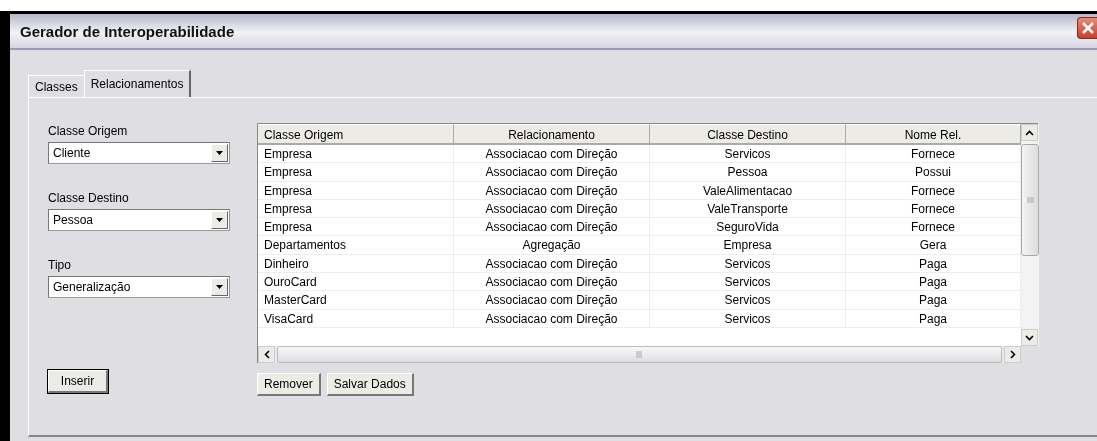 Image resolution: width=1097 pixels, height=441 pixels. What do you see at coordinates (137, 83) in the screenshot?
I see `tab: Relacionamentos` at bounding box center [137, 83].